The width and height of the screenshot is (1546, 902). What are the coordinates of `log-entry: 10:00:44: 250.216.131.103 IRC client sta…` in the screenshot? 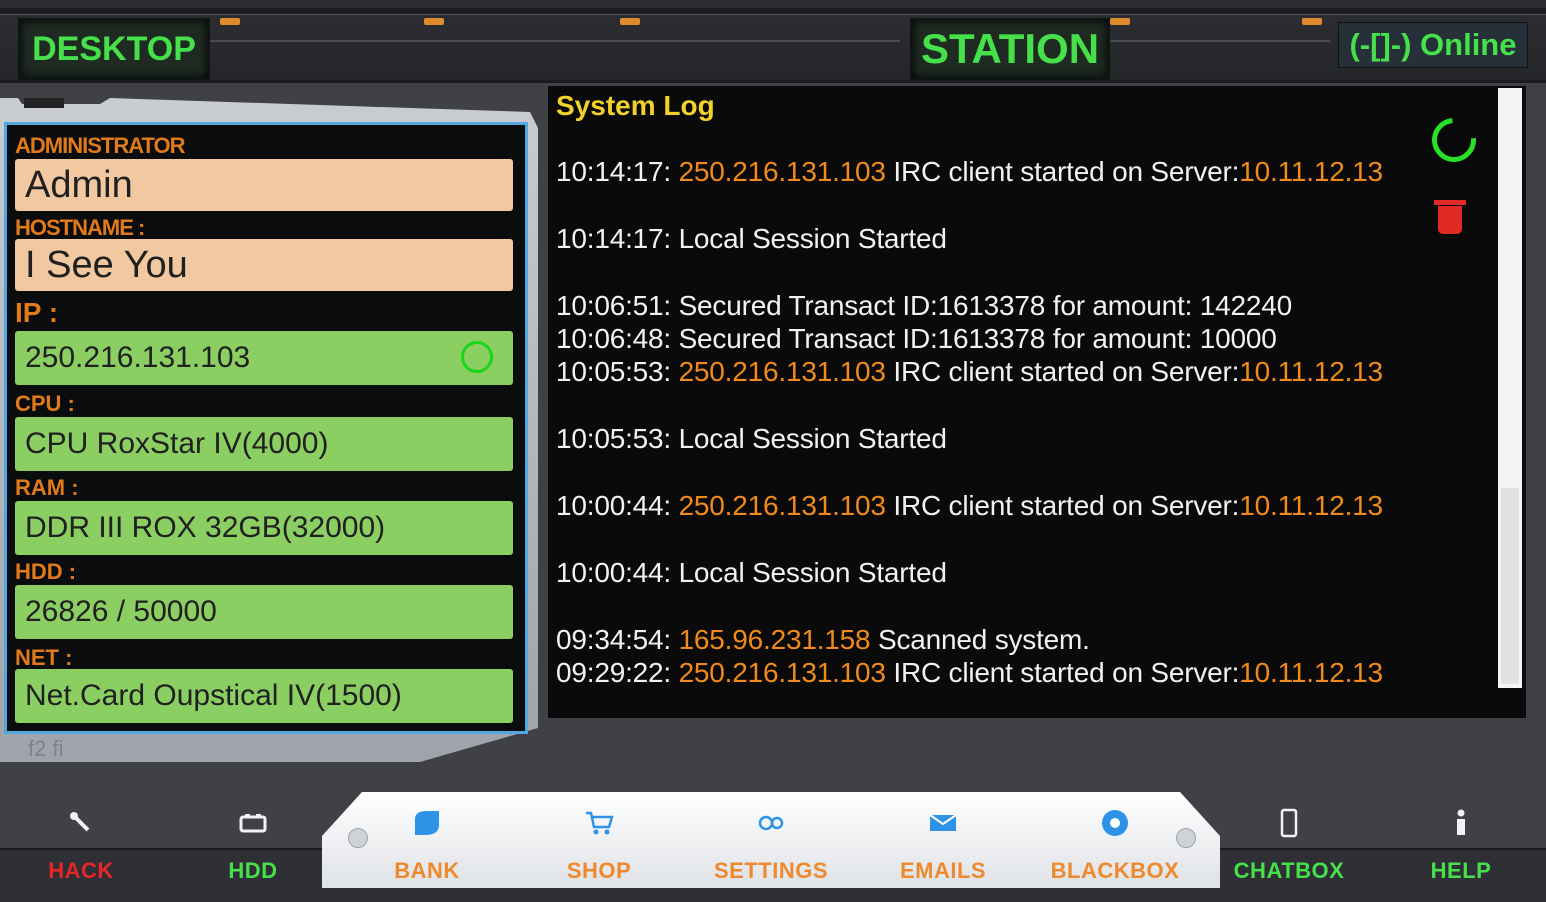 It's located at (969, 506).